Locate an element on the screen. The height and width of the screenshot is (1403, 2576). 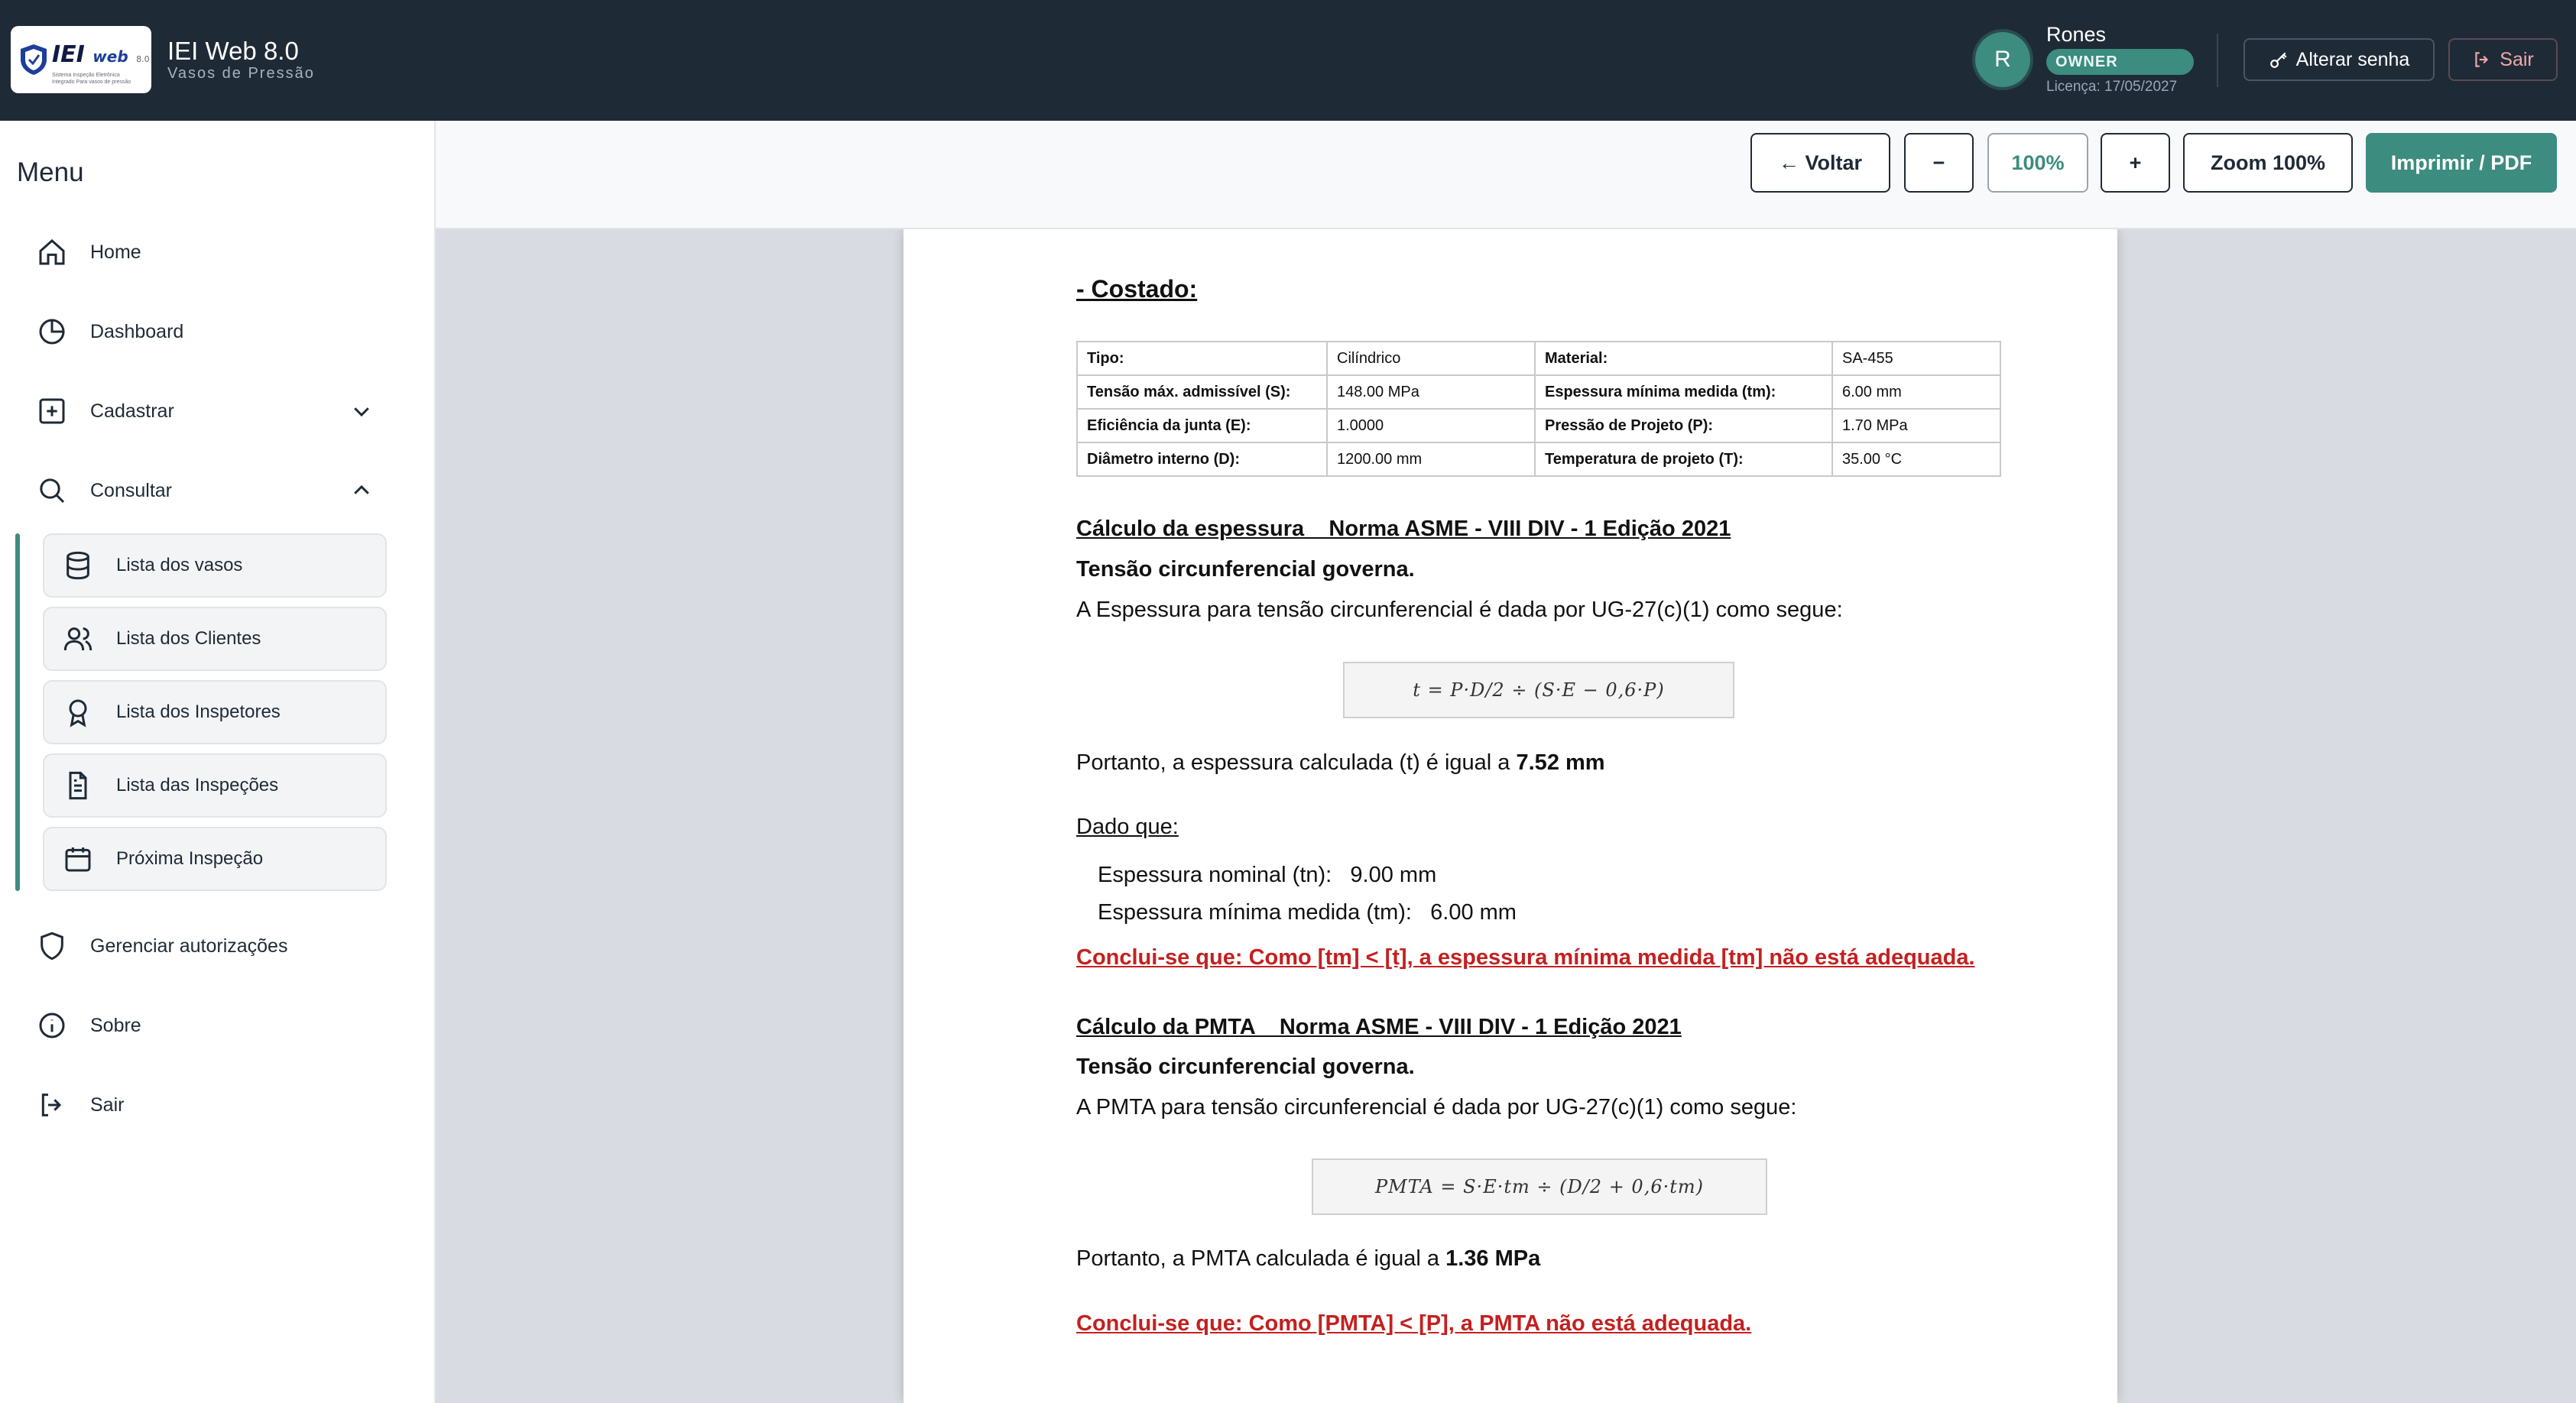
pmta-formula: PMTA = S·E·tm ÷ (D/2 + 0,6·tm) is located at coordinates (1539, 1187).